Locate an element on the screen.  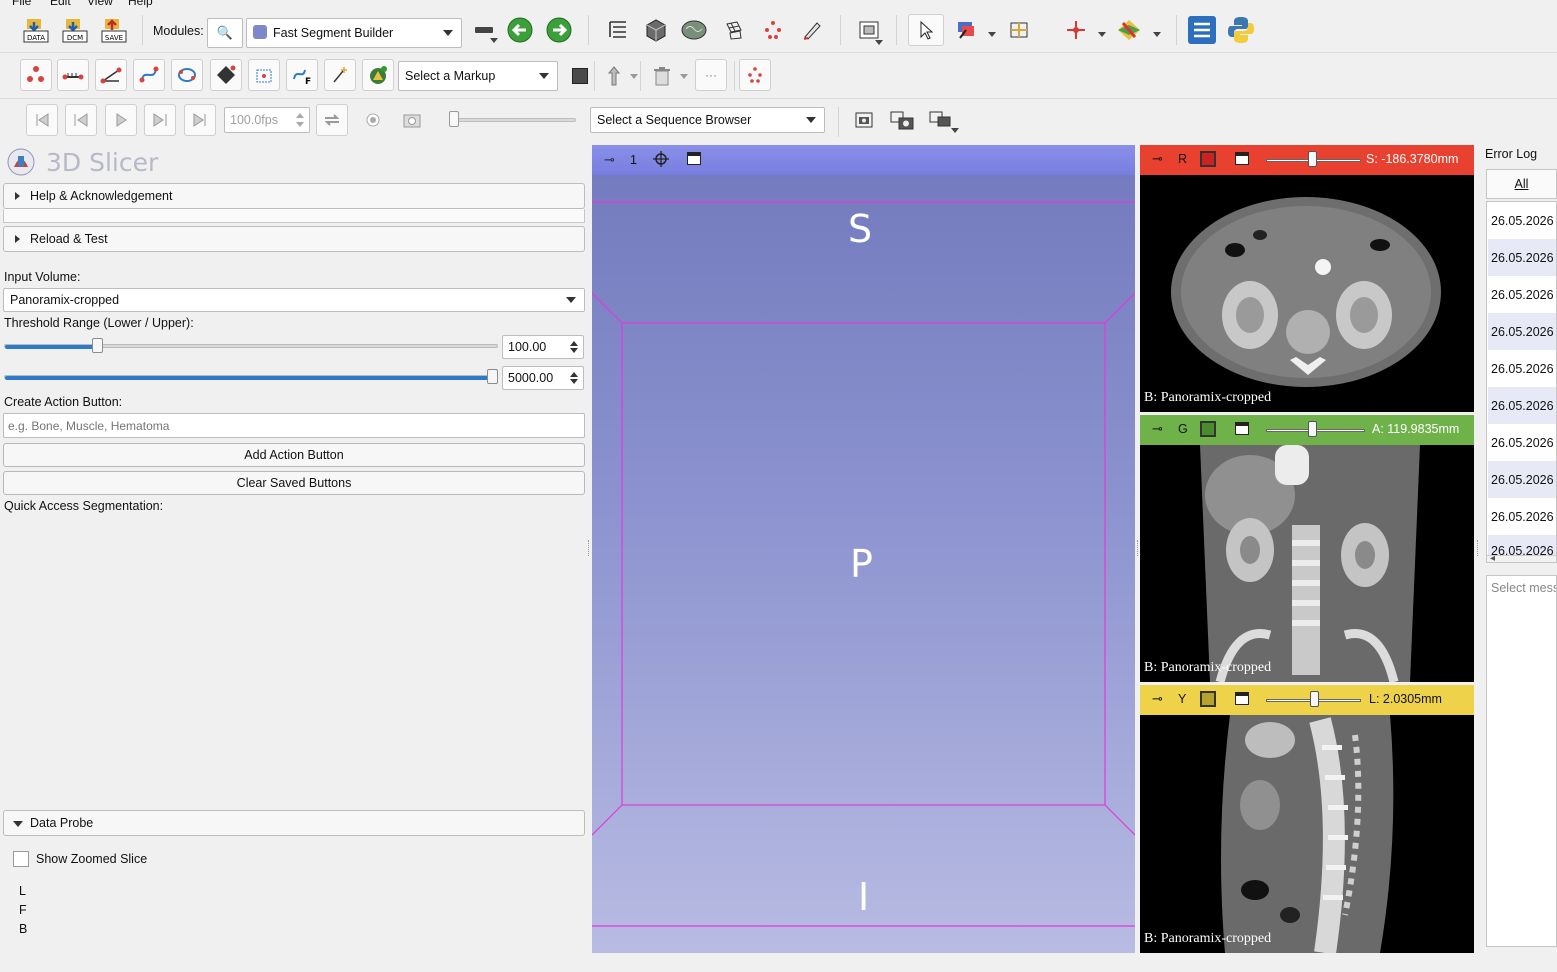
add-fiducial-button is located at coordinates (36, 75).